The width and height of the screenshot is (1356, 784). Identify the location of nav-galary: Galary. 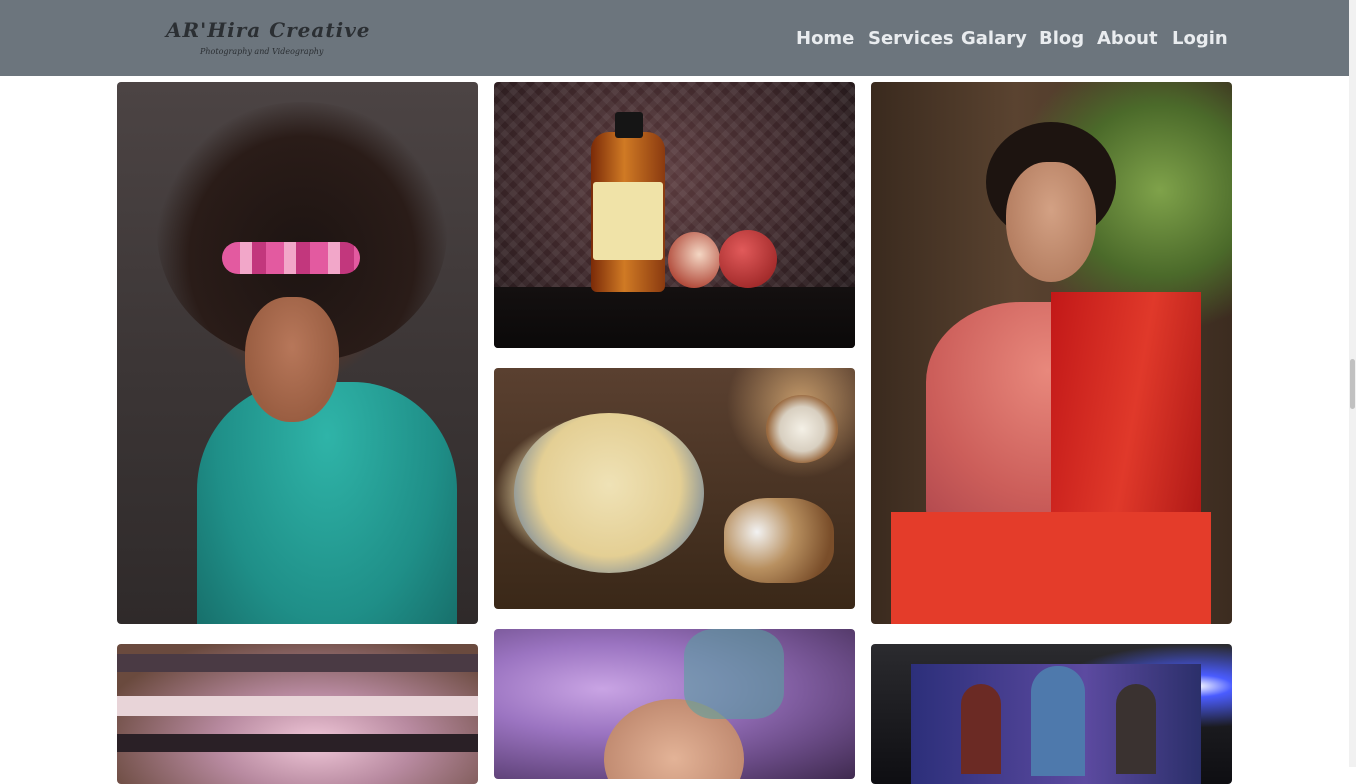
(994, 39).